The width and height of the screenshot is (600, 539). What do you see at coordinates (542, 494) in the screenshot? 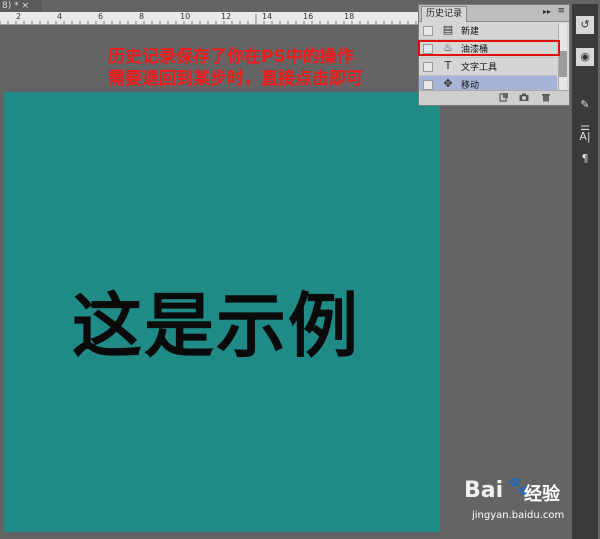
I see `watermark-cn-text: 经验` at bounding box center [542, 494].